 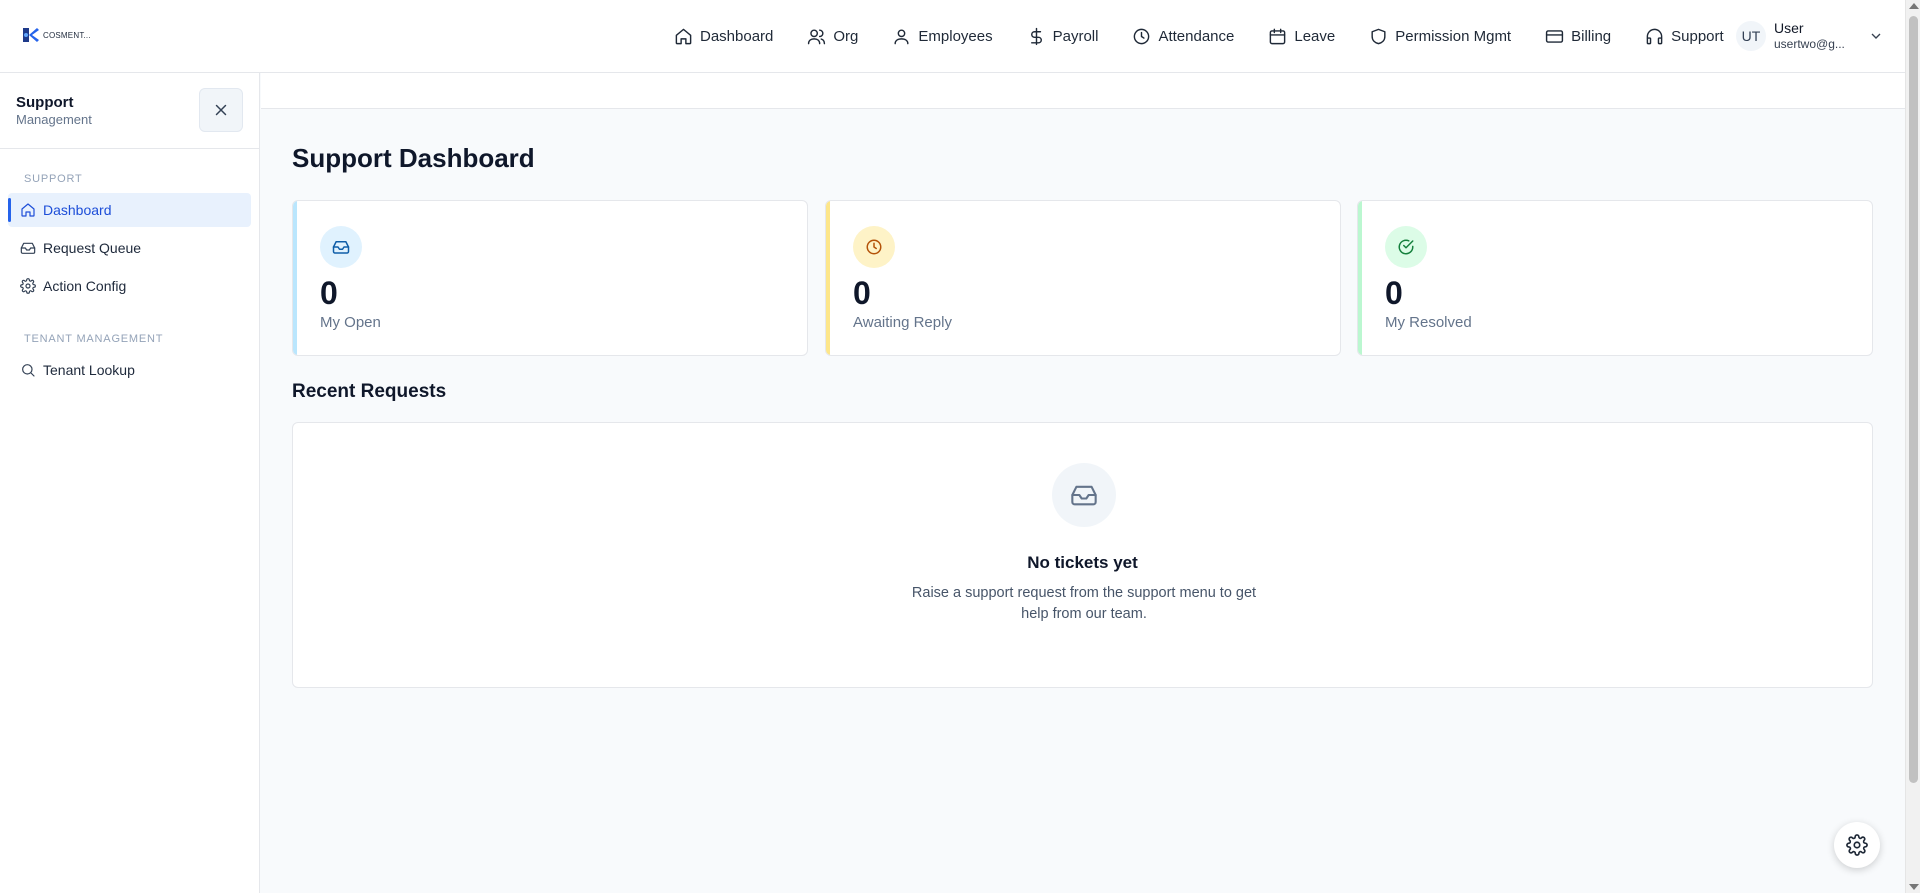 What do you see at coordinates (1654, 36) in the screenshot?
I see `headphones-icon` at bounding box center [1654, 36].